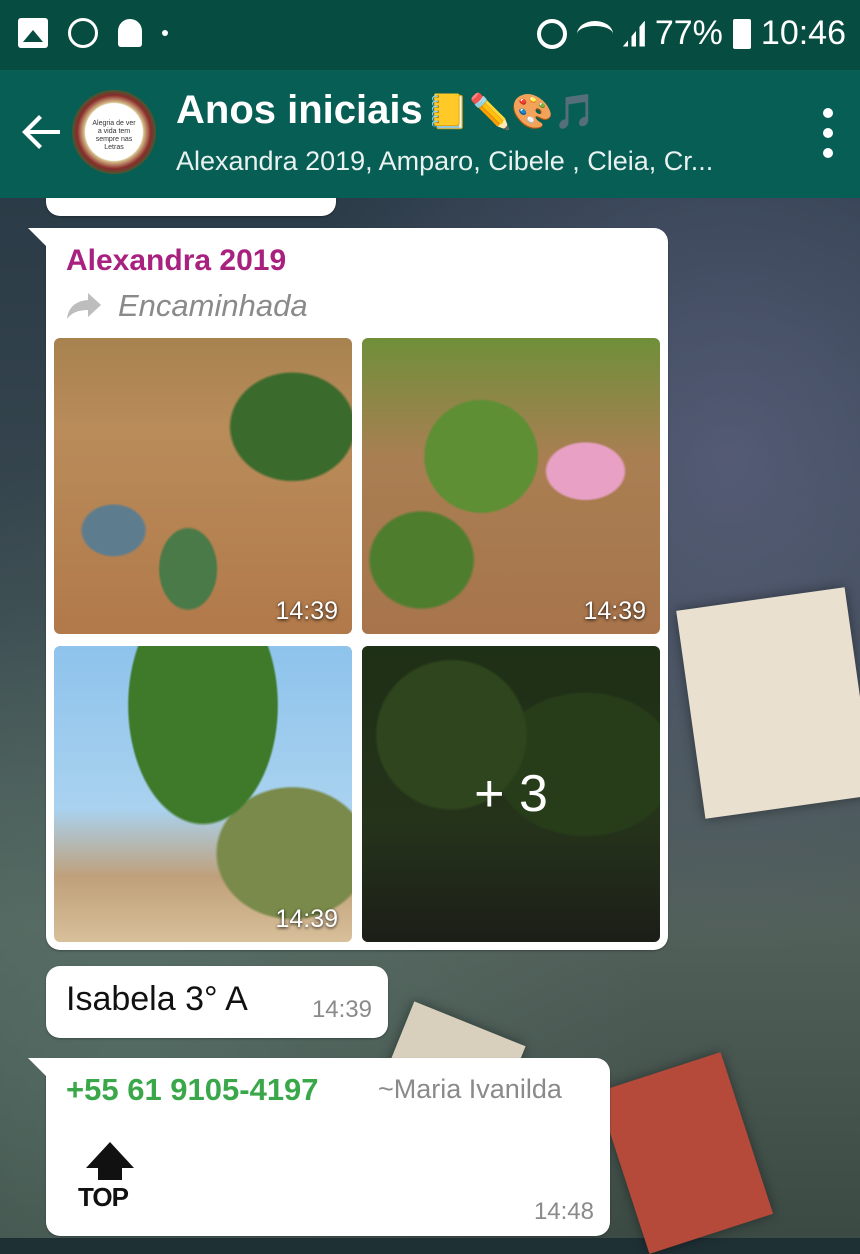 The height and width of the screenshot is (1254, 860). Describe the element at coordinates (157, 999) in the screenshot. I see `message-text: Isabela 3° A` at that location.